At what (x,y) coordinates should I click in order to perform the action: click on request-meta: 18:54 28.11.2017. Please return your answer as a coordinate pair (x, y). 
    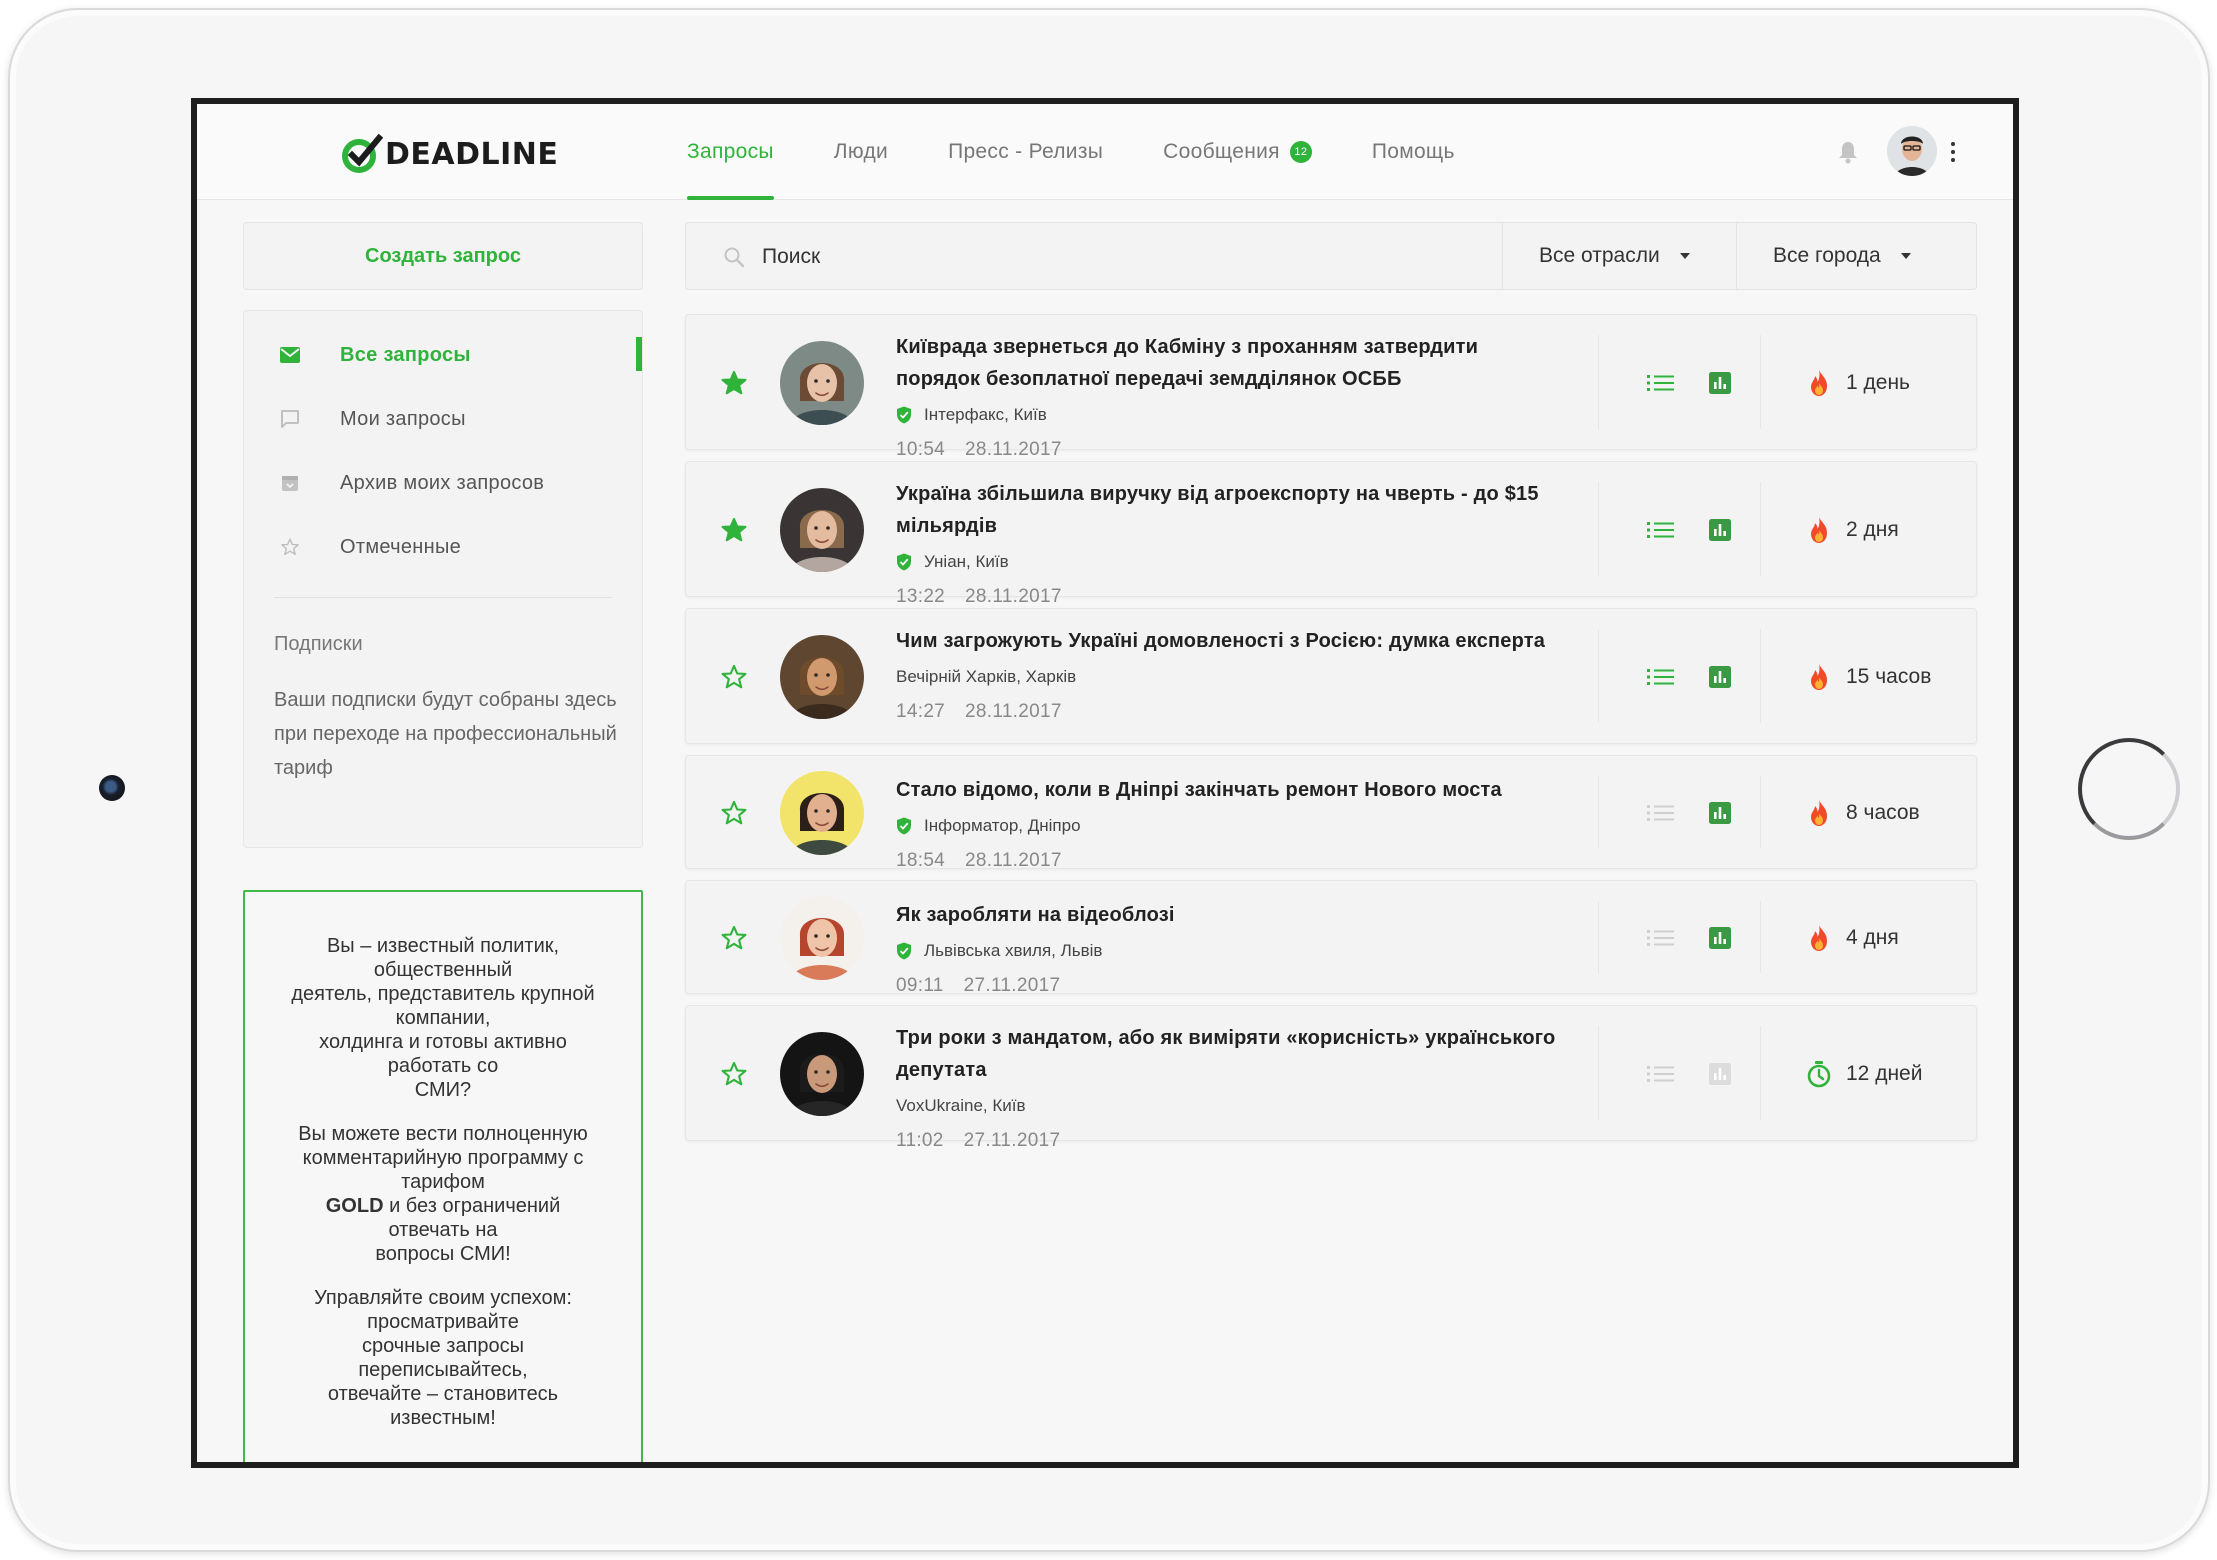
    Looking at the image, I should click on (1226, 861).